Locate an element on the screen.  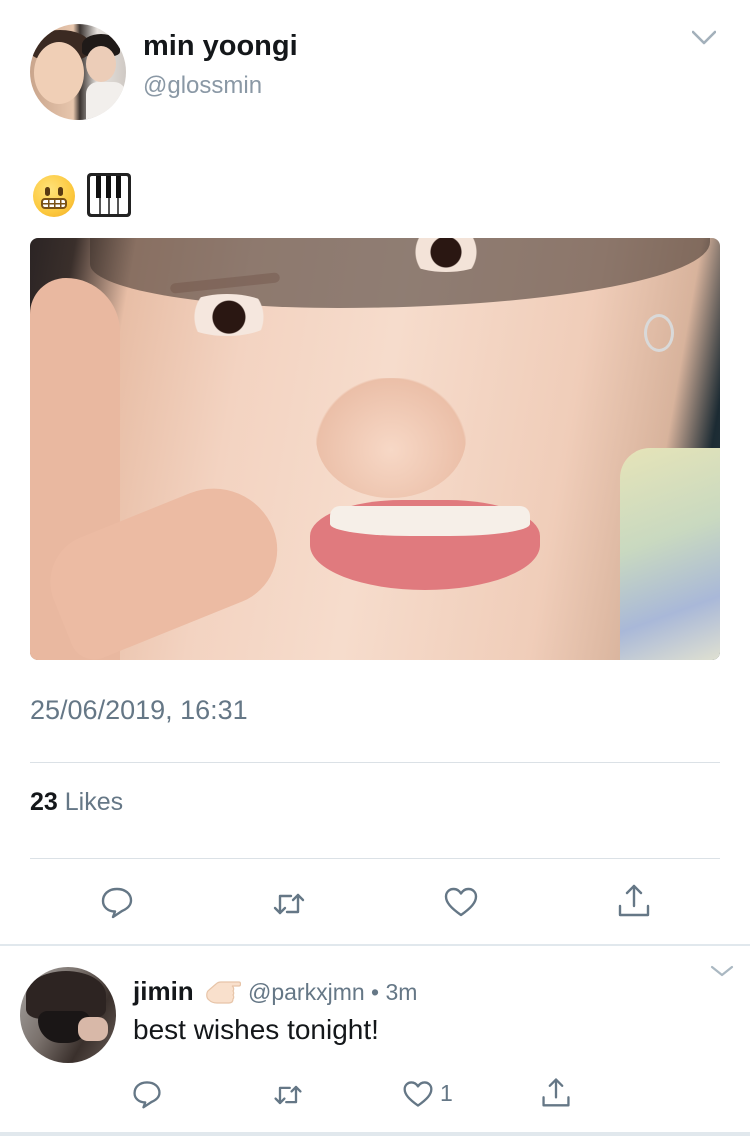
author-handle: @glossmin is located at coordinates (202, 86).